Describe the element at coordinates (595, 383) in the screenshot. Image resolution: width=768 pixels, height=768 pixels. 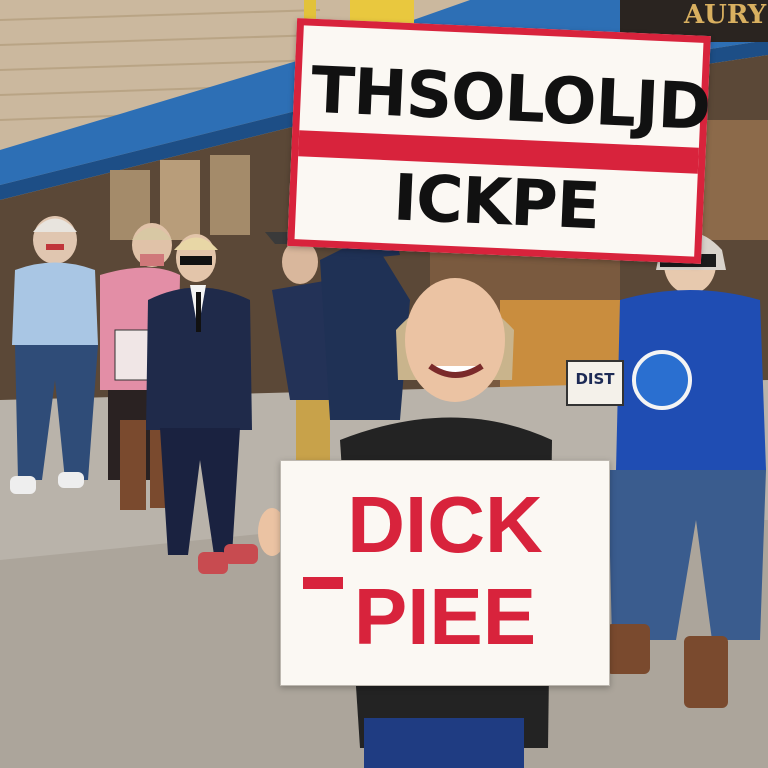
I see `box-label-sign: DIST` at that location.